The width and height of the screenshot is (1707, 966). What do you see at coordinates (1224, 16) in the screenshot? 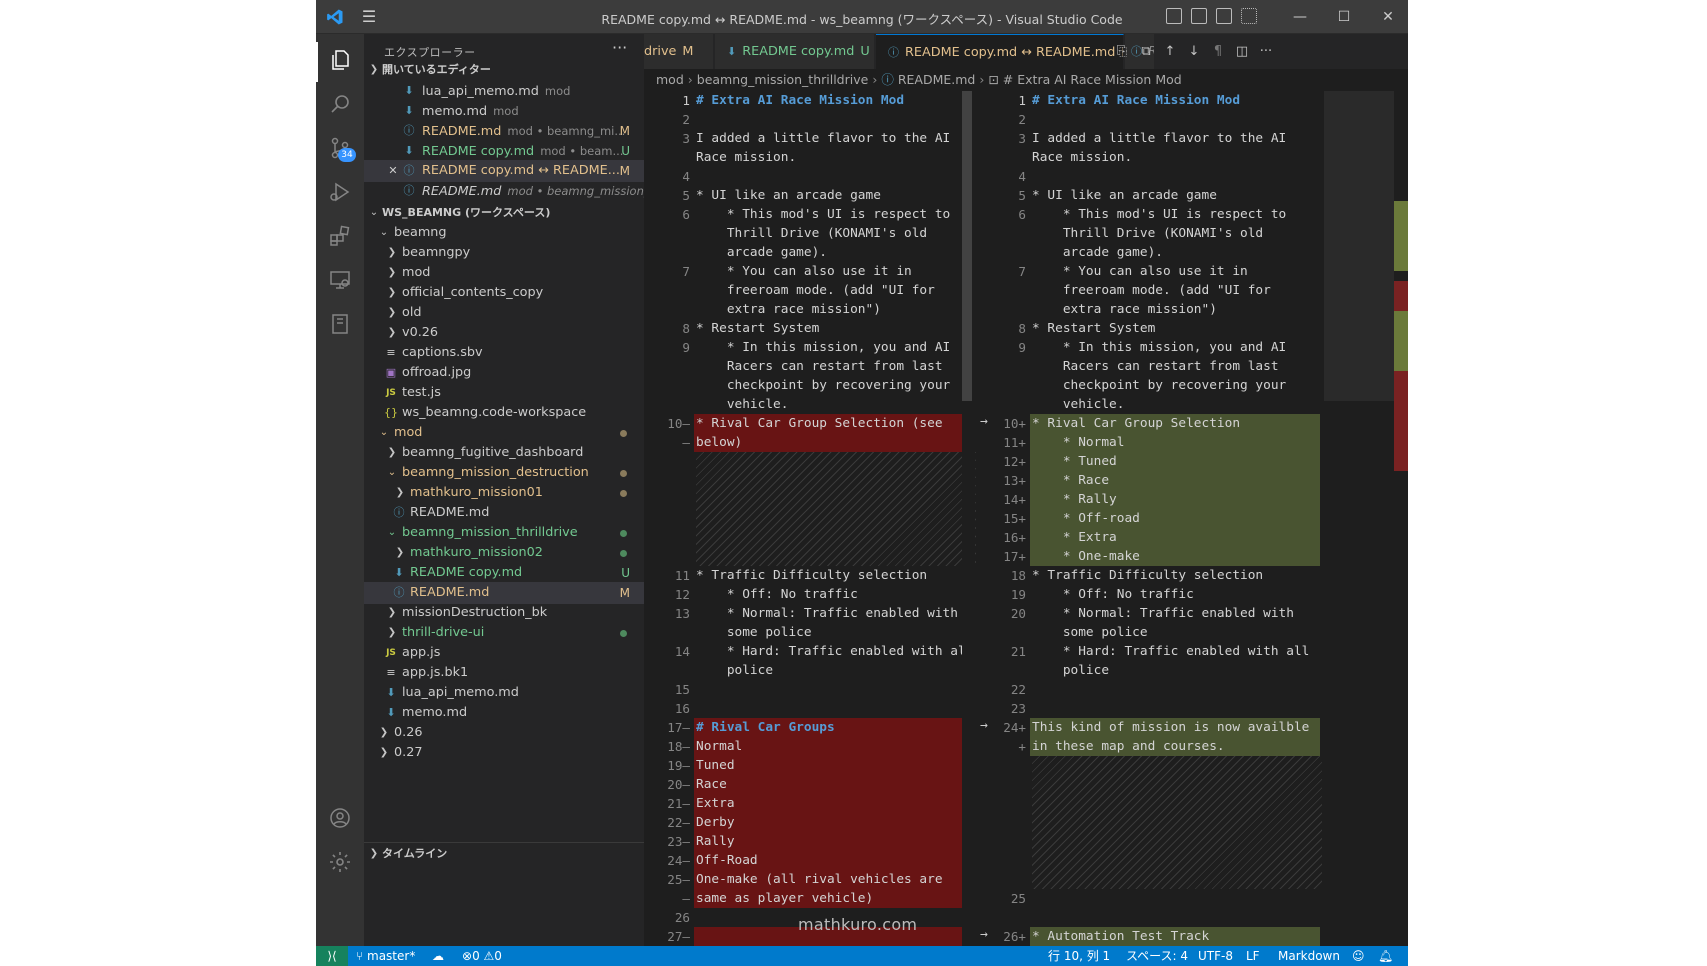
I see `toggle-secondary-sidebar-icon` at bounding box center [1224, 16].